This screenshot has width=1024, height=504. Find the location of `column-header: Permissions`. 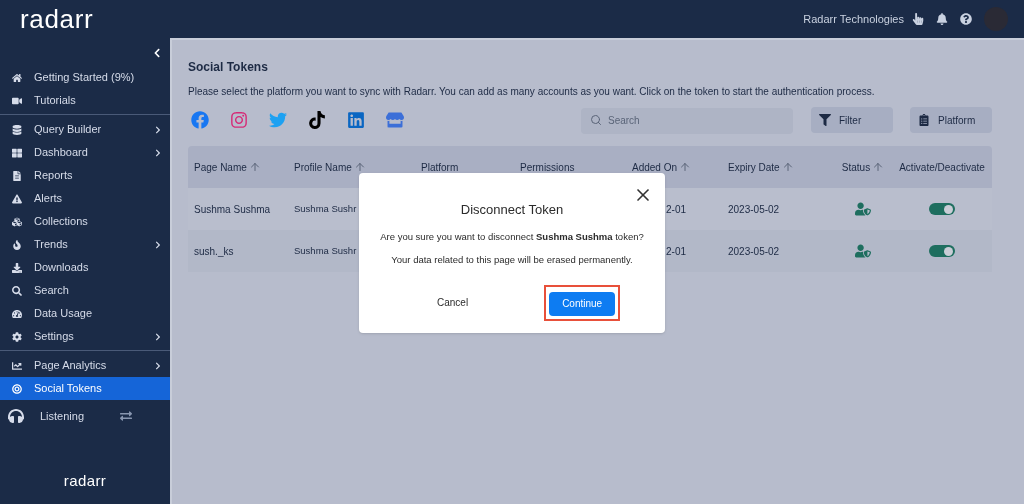

column-header: Permissions is located at coordinates (547, 167).